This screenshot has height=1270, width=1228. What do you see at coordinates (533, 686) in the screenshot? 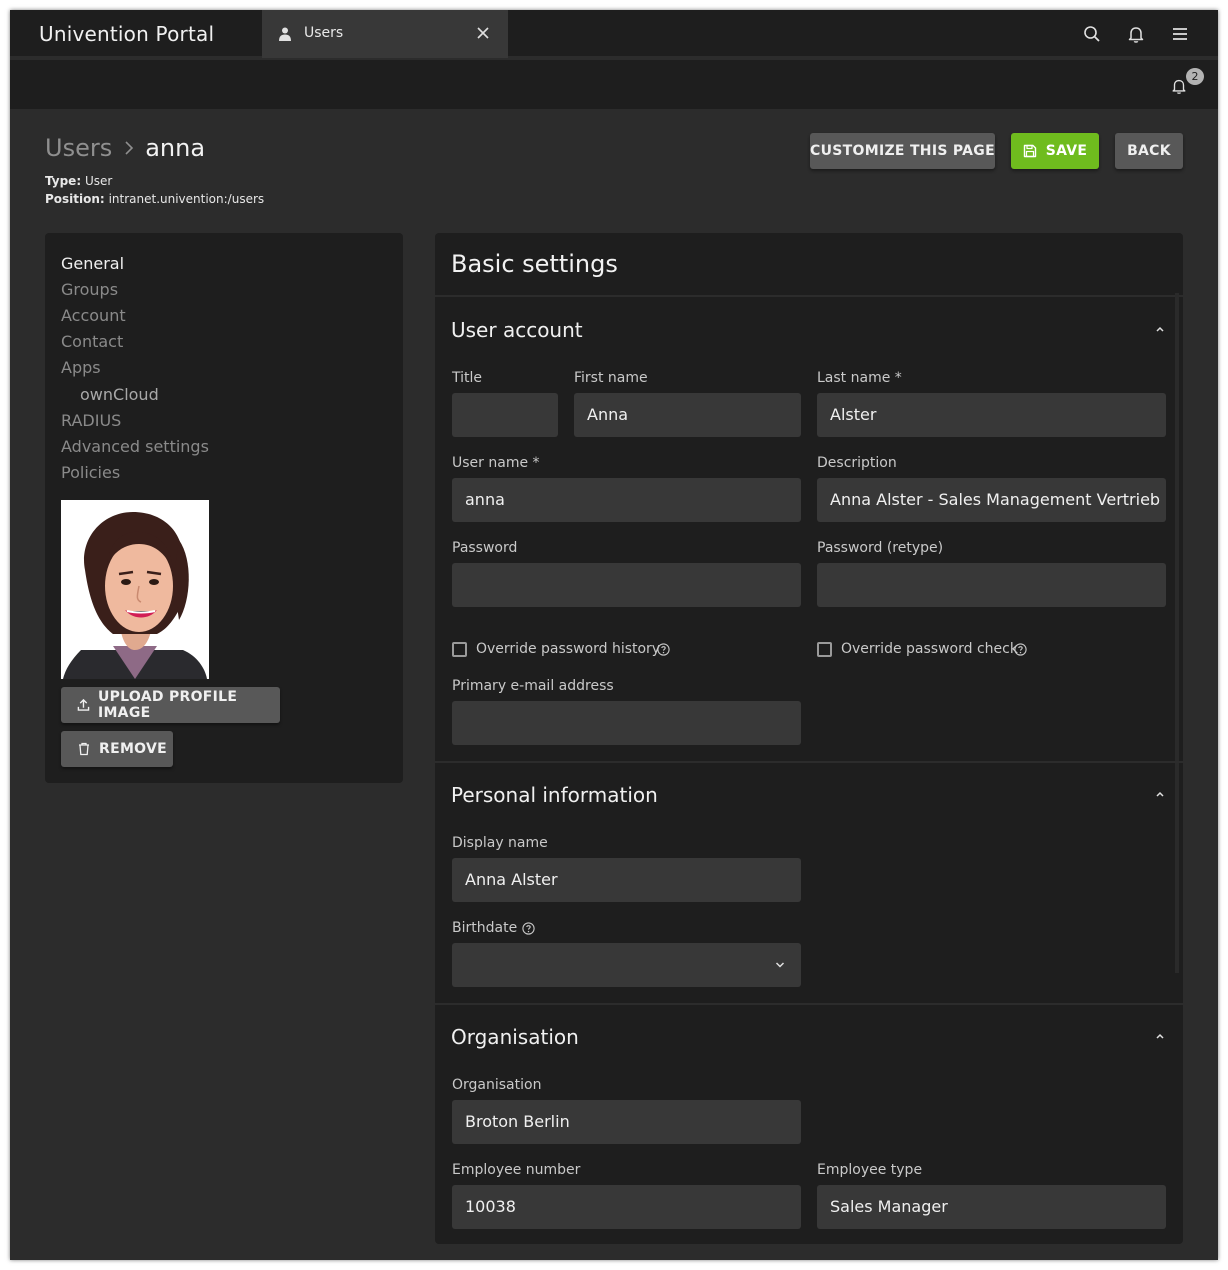
I see `primary-email-label: Primary e-mail address` at bounding box center [533, 686].